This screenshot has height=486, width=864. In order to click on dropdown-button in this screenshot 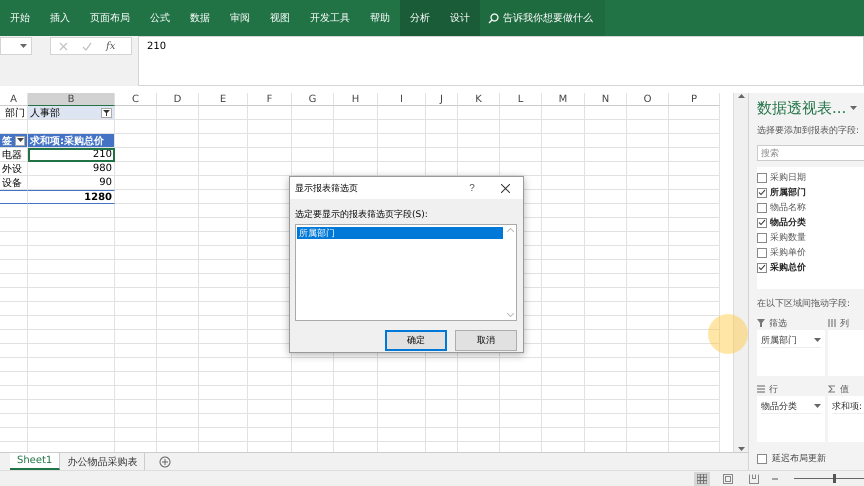, I will do `click(20, 141)`.